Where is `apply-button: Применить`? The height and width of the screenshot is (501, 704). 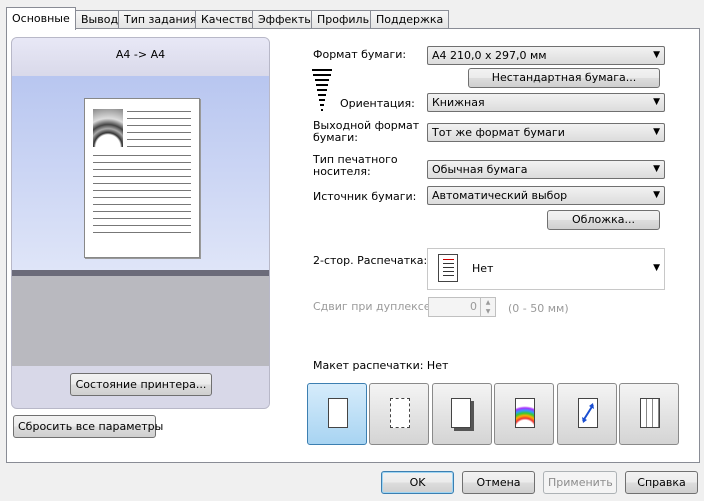
apply-button: Применить is located at coordinates (580, 482).